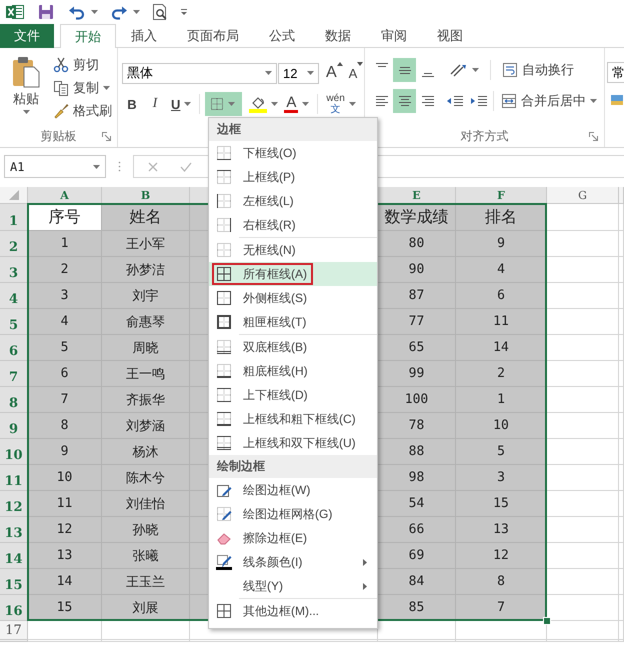 This screenshot has width=624, height=655. Describe the element at coordinates (160, 12) in the screenshot. I see `print-preview-icon` at that location.